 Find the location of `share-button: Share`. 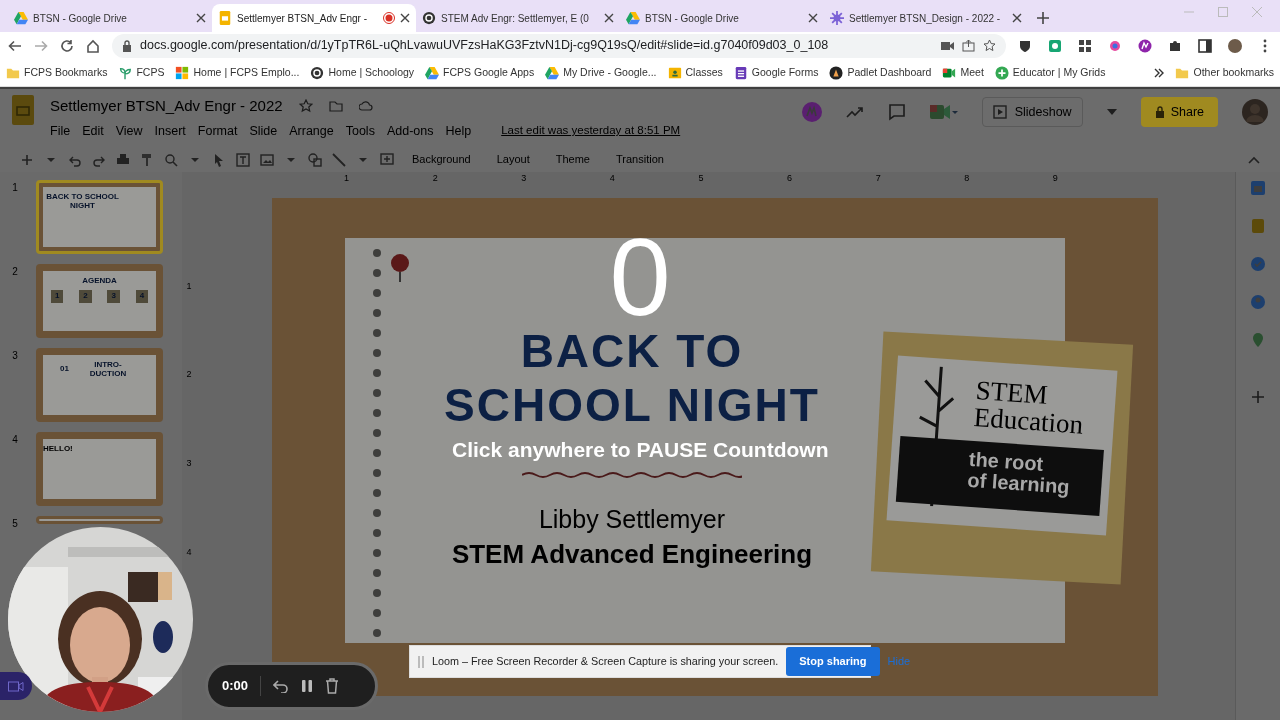

share-button: Share is located at coordinates (1179, 112).